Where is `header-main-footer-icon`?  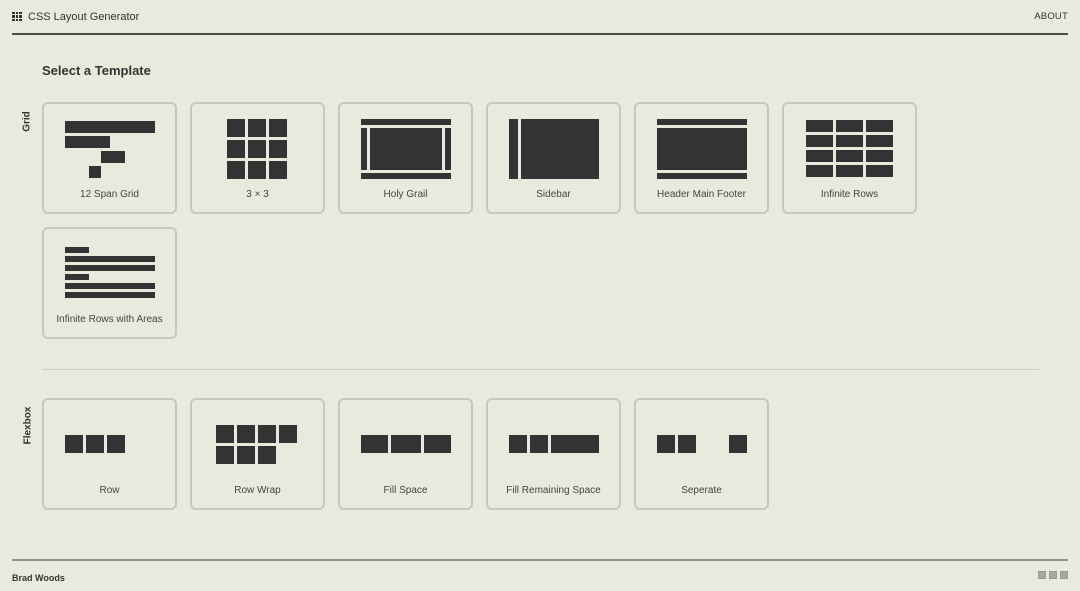 header-main-footer-icon is located at coordinates (701, 149).